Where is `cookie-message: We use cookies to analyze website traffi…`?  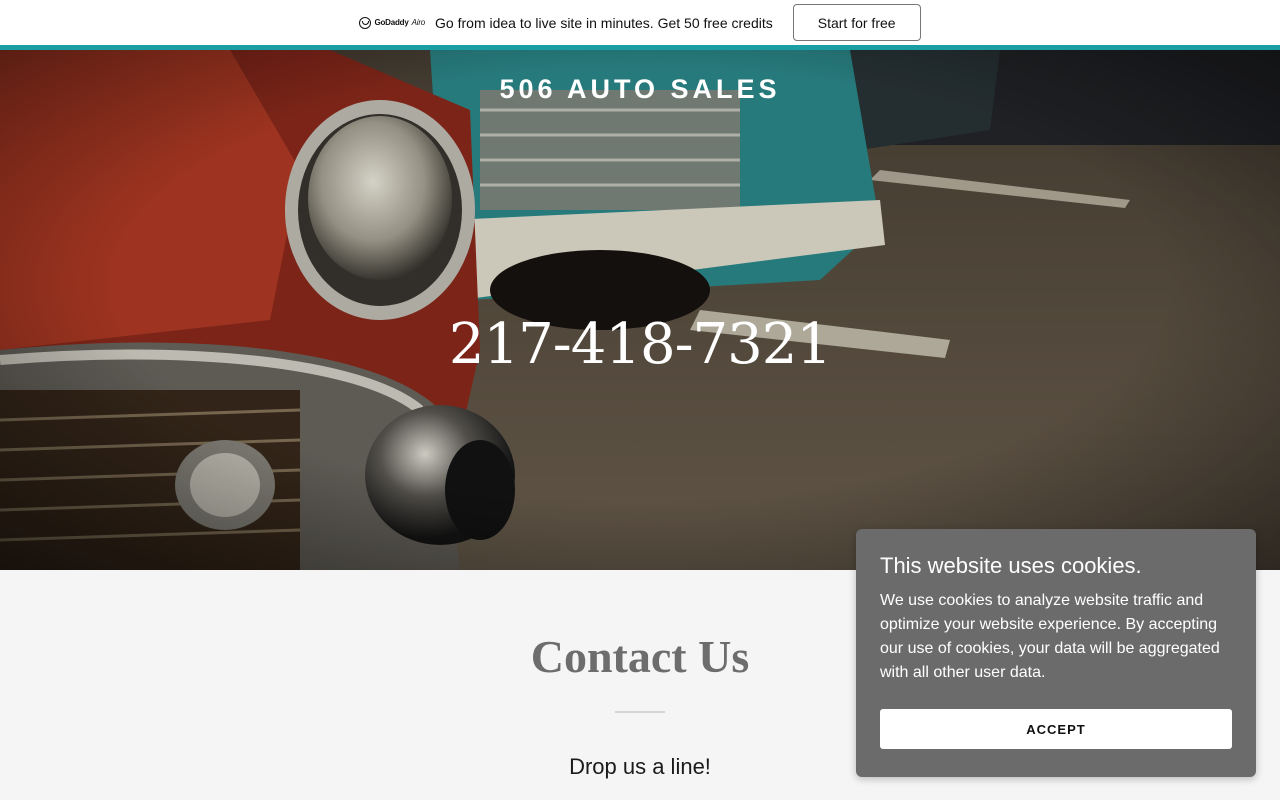
cookie-message: We use cookies to analyze website traffi… is located at coordinates (1050, 636).